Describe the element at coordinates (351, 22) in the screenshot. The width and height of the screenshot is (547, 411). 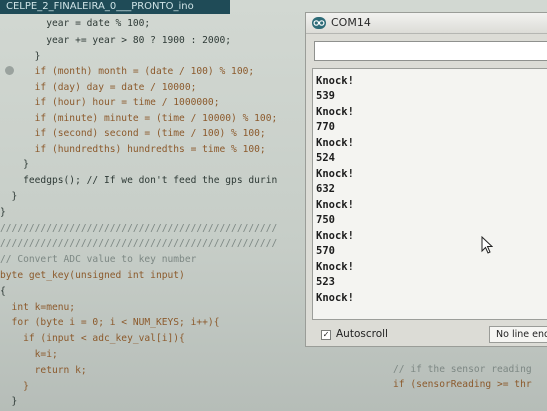
I see `serial-monitor-title: COM14` at that location.